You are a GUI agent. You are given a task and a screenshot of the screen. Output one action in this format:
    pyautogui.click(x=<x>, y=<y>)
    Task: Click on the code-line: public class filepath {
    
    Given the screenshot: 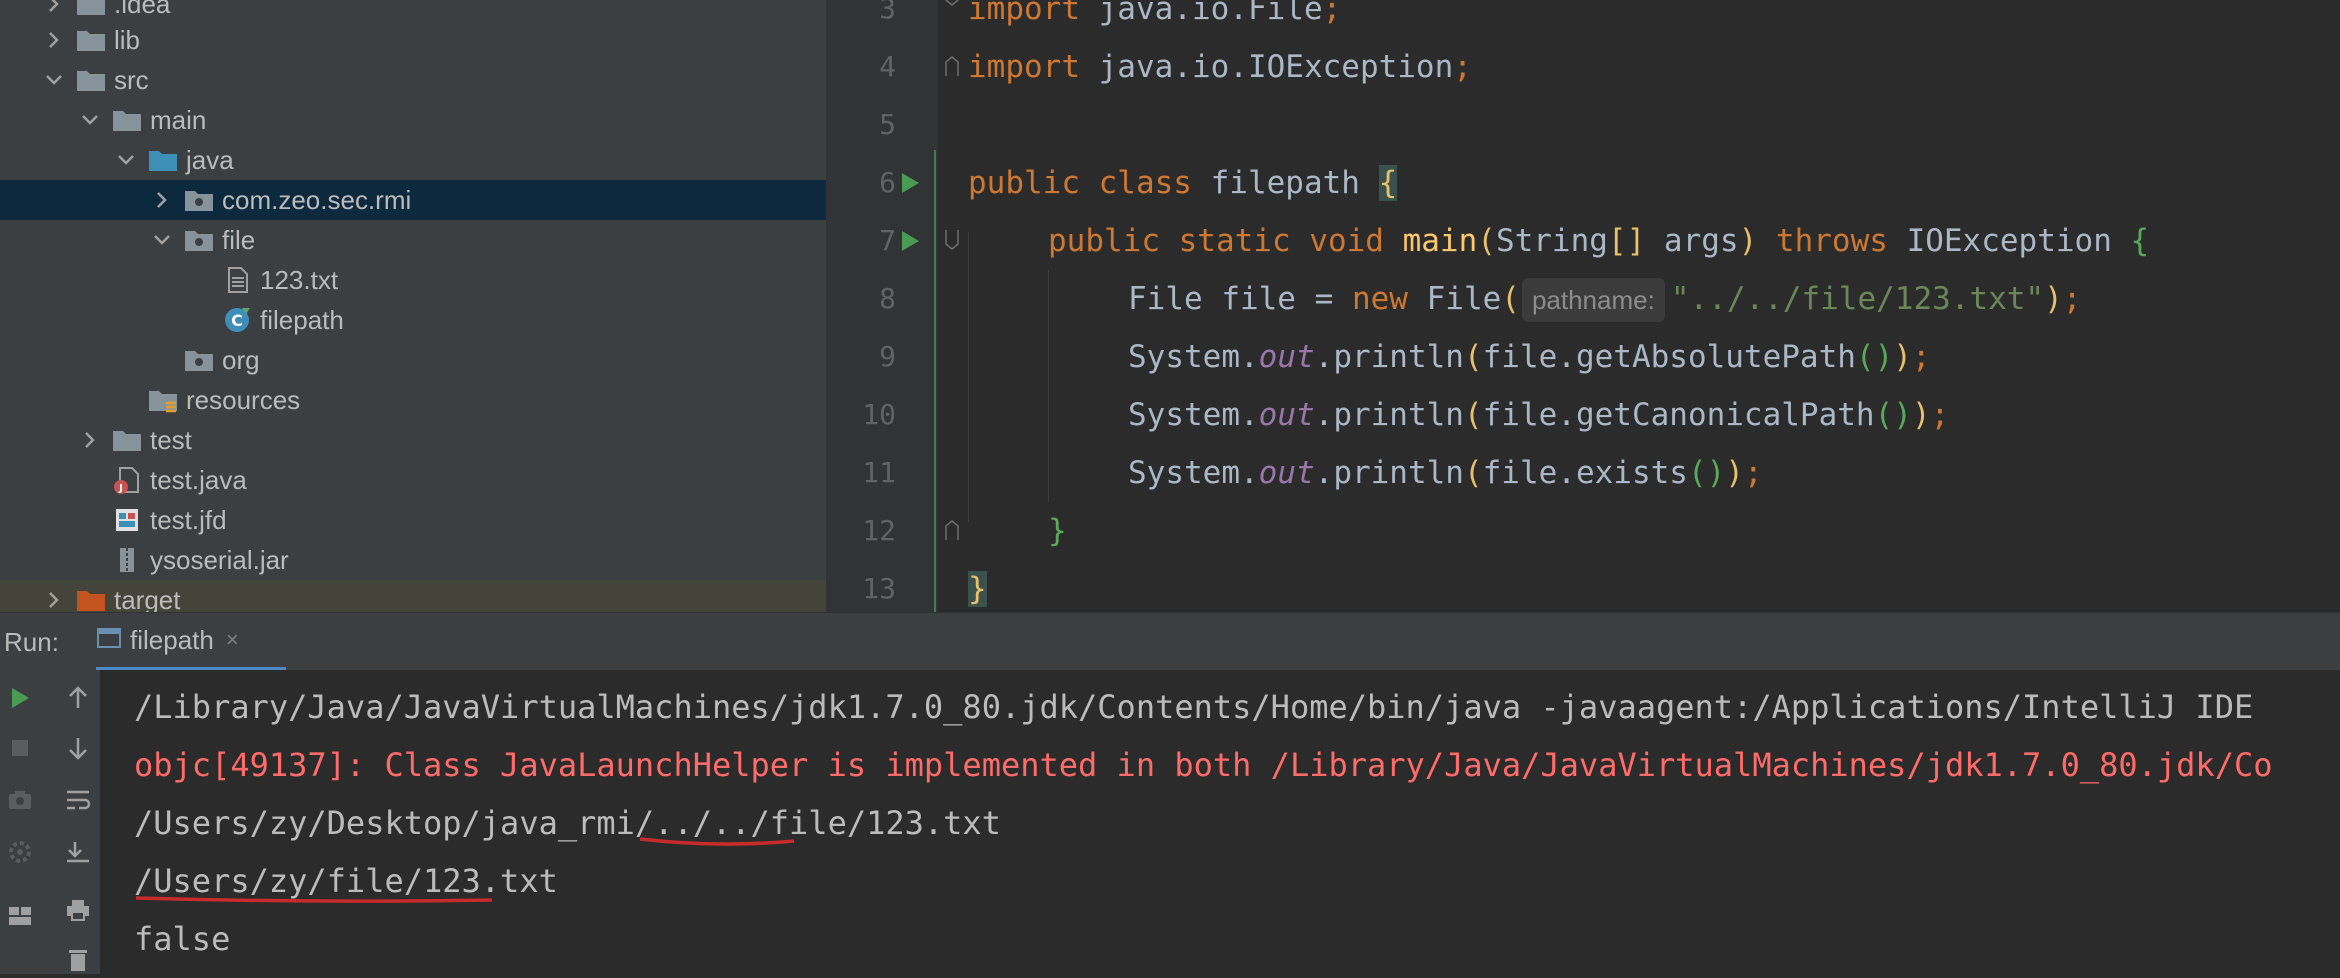 What is the action you would take?
    pyautogui.click(x=1183, y=183)
    